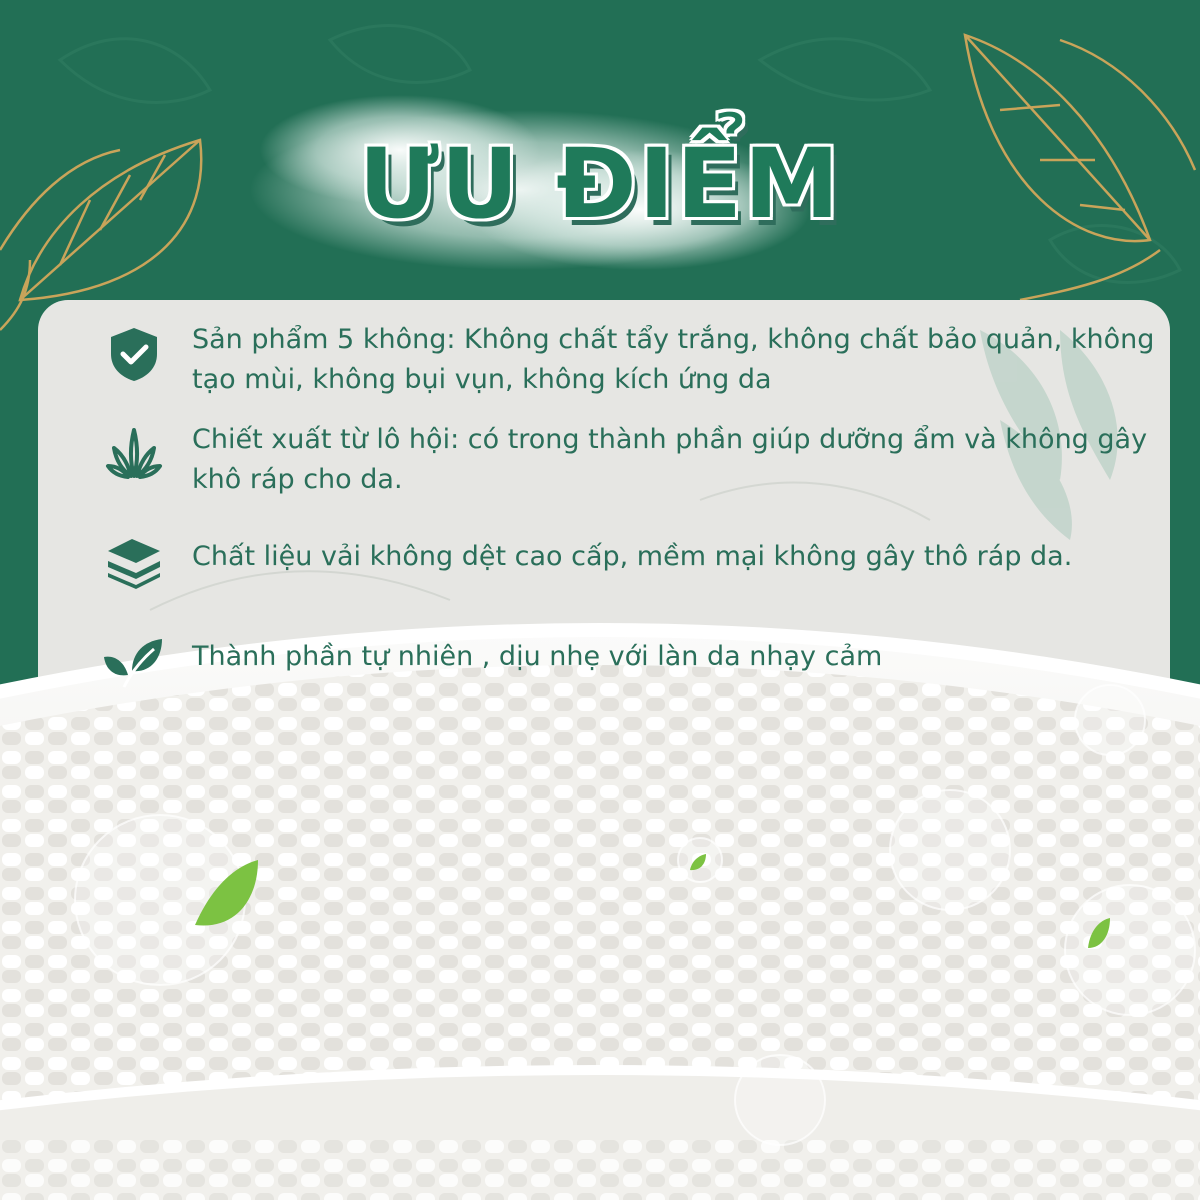  Describe the element at coordinates (134, 661) in the screenshot. I see `leaf-icon` at that location.